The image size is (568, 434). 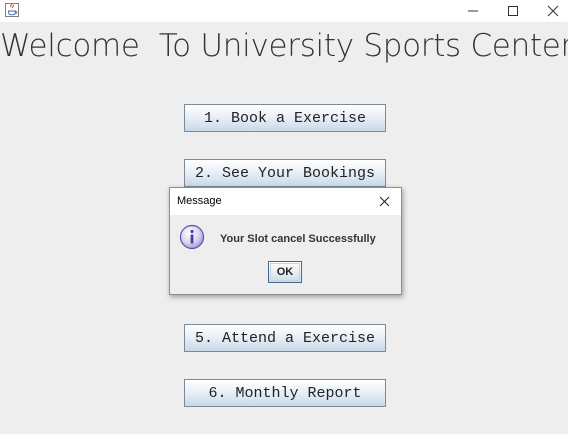 I want to click on minimize-button, so click(x=473, y=11).